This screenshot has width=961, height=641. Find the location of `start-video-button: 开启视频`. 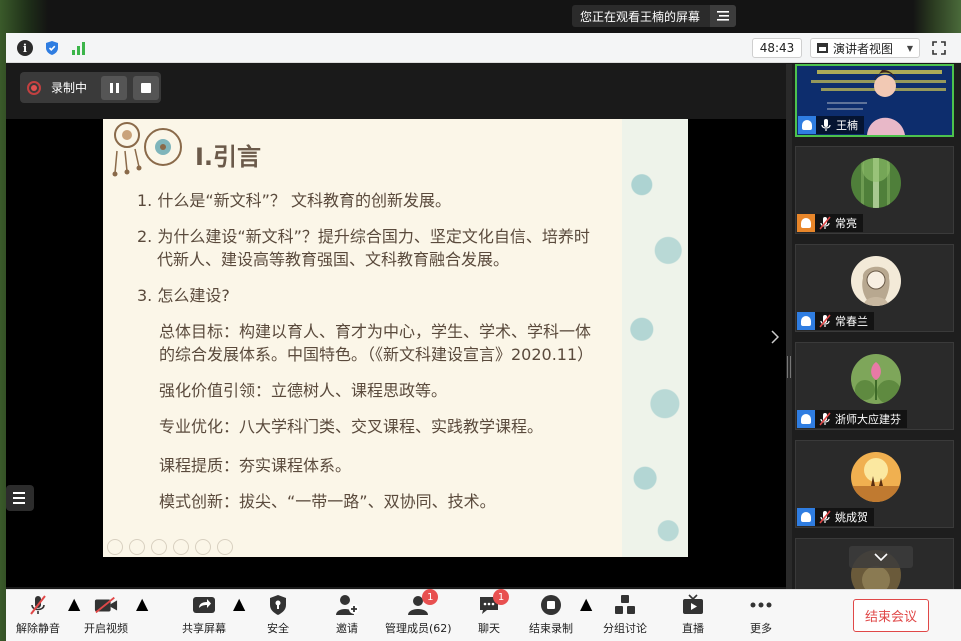

start-video-button: 开启视频 is located at coordinates (106, 615).